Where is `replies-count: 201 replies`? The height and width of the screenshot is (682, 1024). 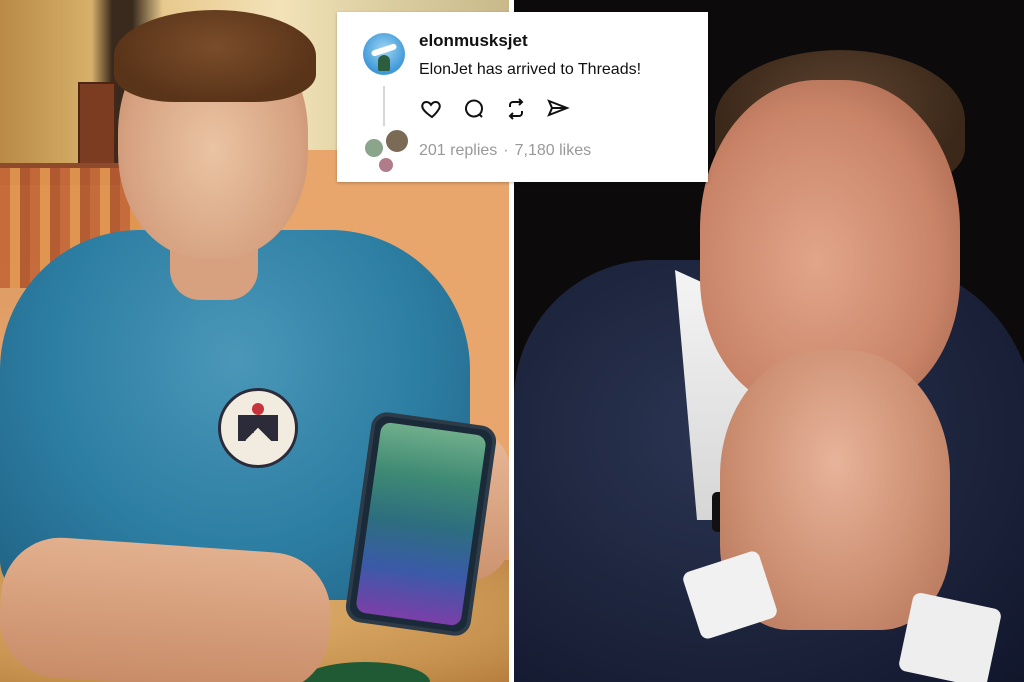
replies-count: 201 replies is located at coordinates (458, 150).